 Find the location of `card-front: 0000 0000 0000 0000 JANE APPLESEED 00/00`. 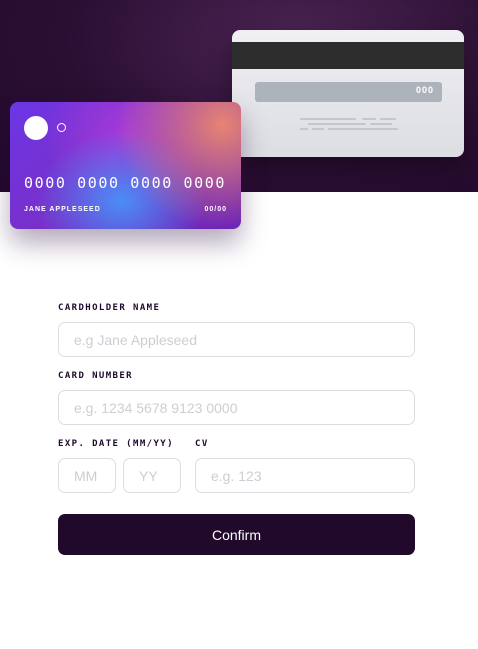

card-front: 0000 0000 0000 0000 JANE APPLESEED 00/00 is located at coordinates (125, 165).